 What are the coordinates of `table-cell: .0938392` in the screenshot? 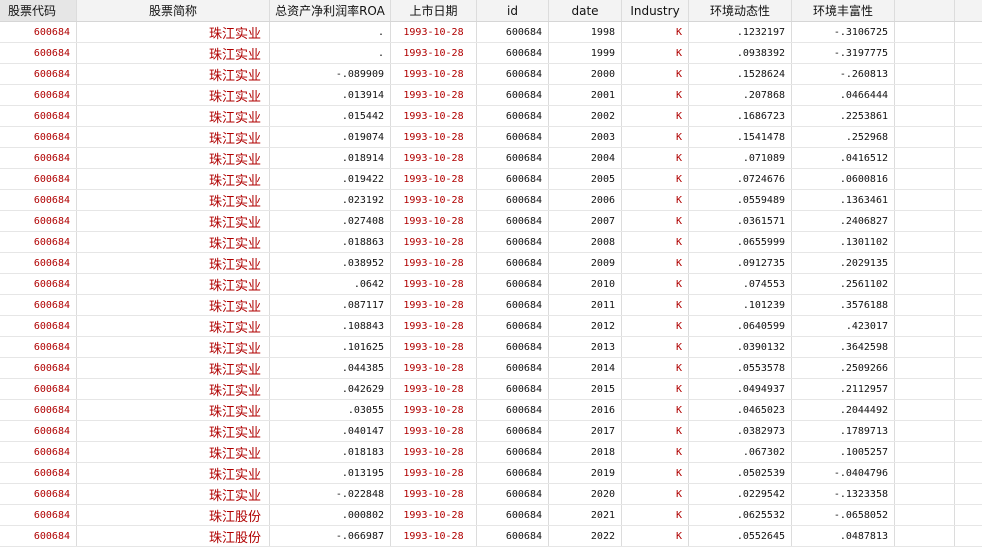 It's located at (740, 53).